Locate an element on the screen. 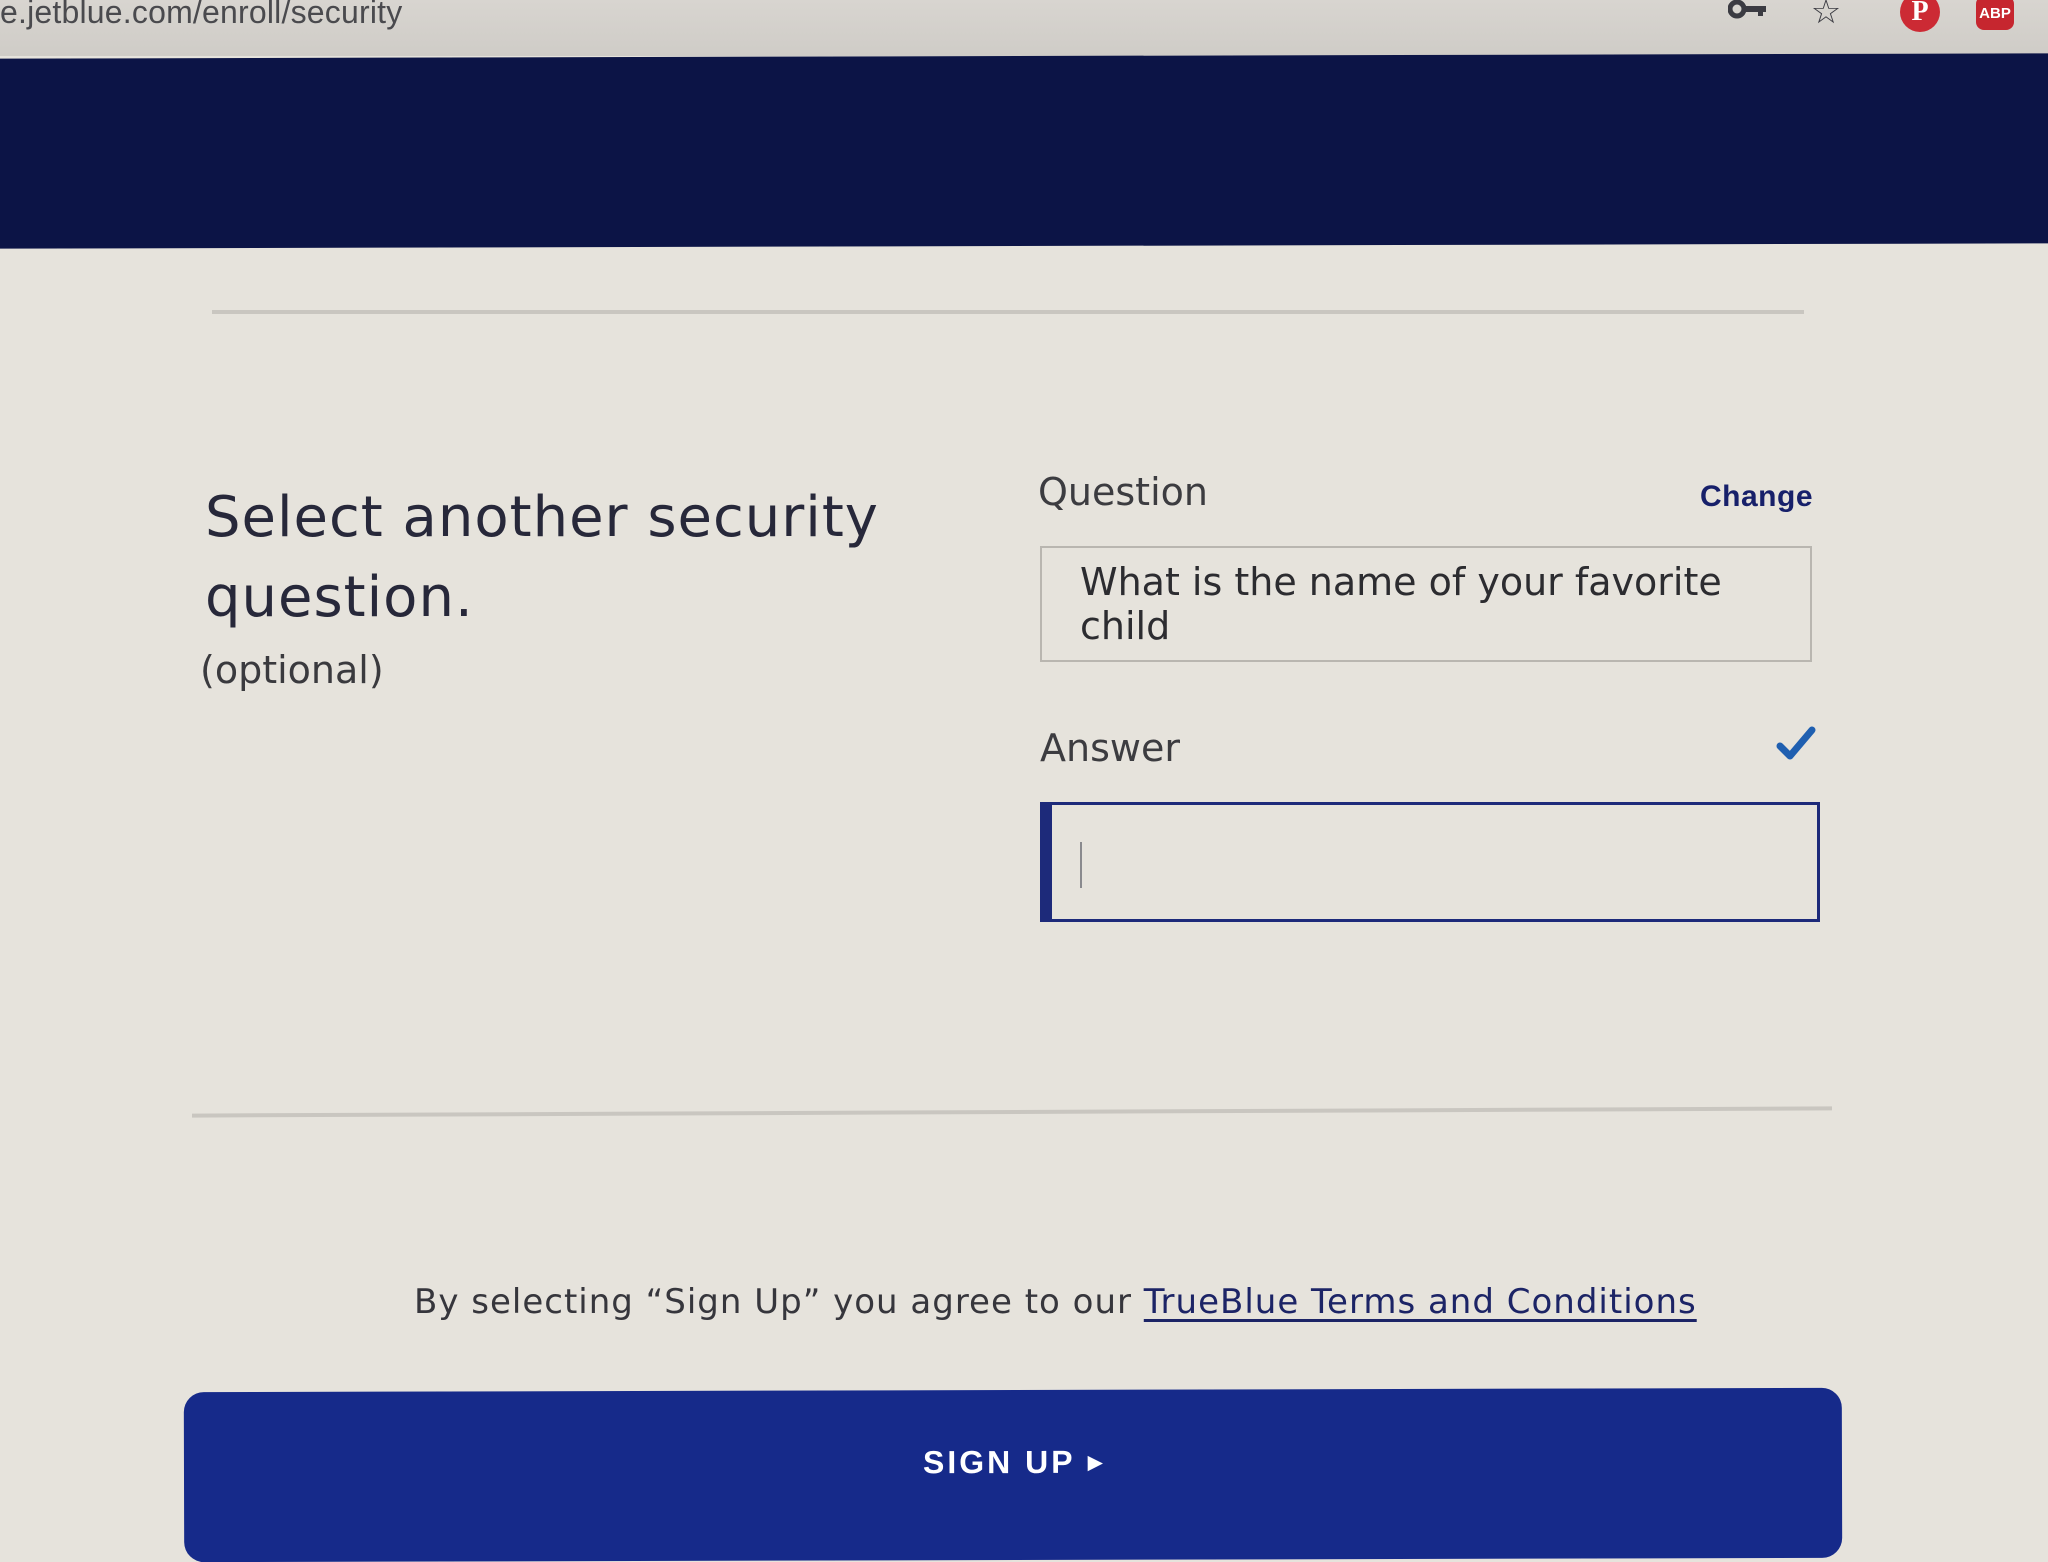  selected-question-field: What is the name of your favorite child is located at coordinates (1426, 604).